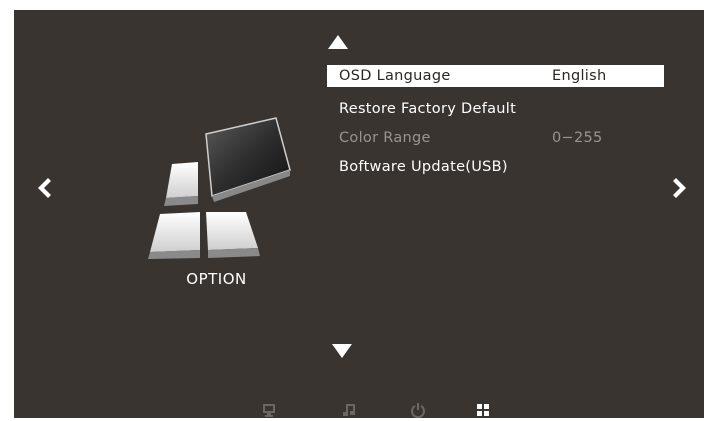 The width and height of the screenshot is (716, 421). I want to click on chevron-left-icon, so click(43, 191).